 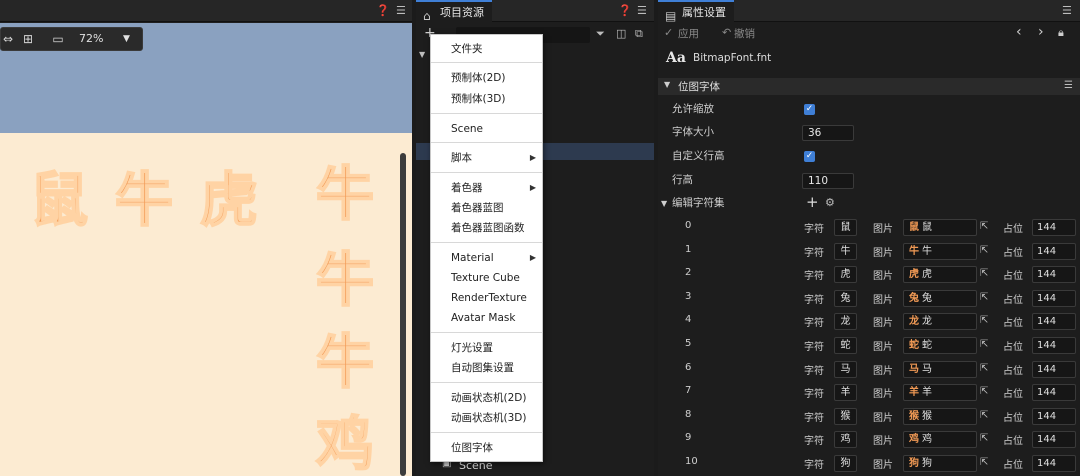 I want to click on image-field: 兔兔, so click(x=940, y=298).